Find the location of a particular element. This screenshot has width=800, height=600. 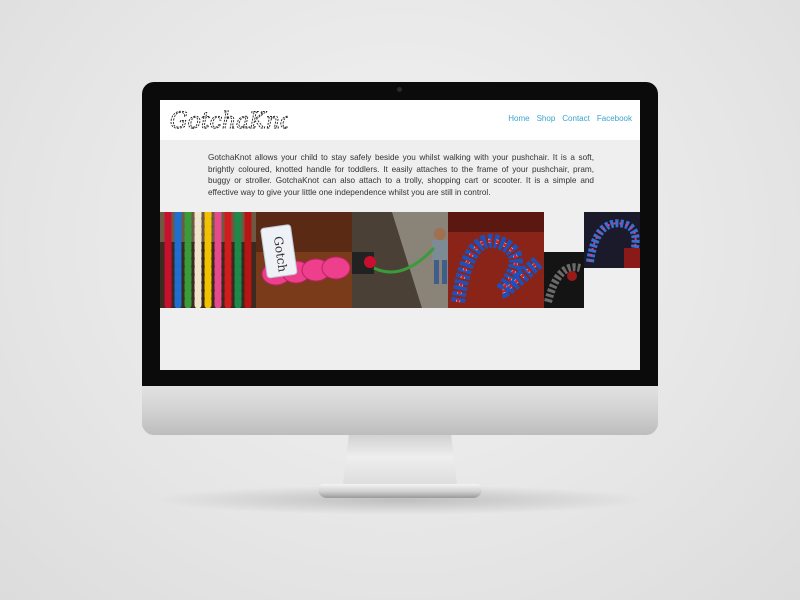

monitor-stand-base is located at coordinates (400, 491).